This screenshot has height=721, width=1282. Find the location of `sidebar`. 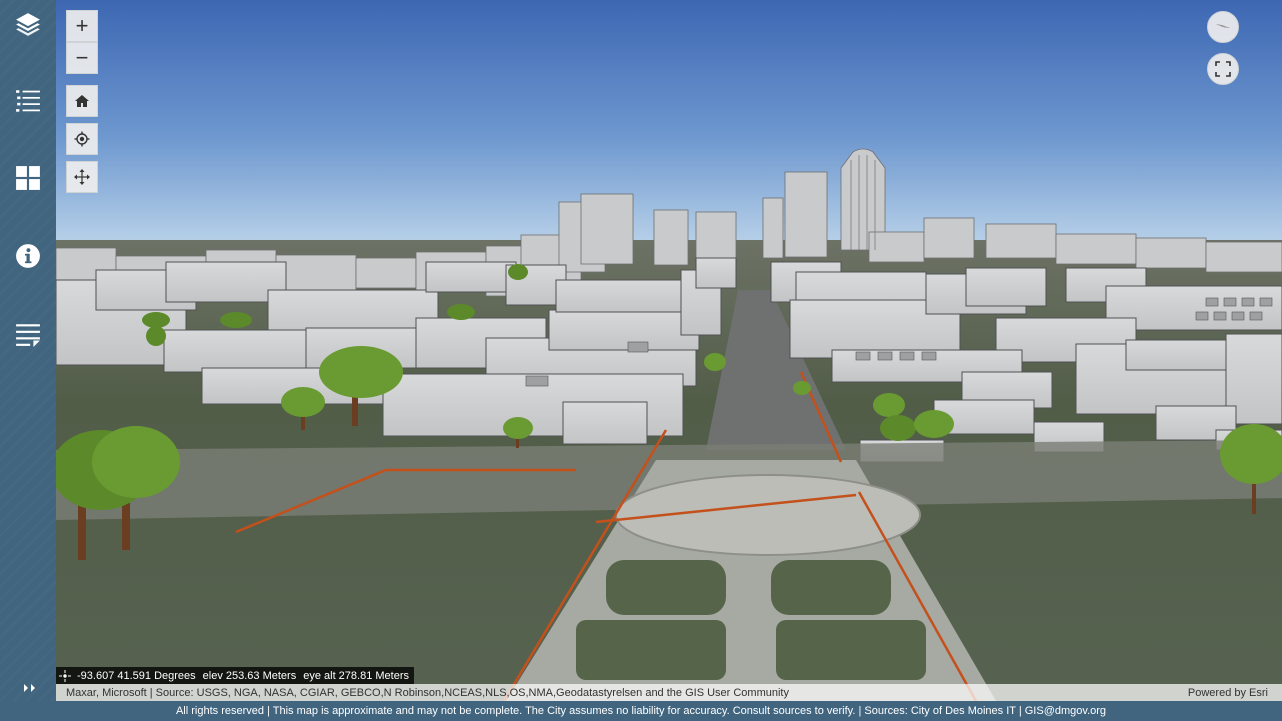

sidebar is located at coordinates (28, 350).